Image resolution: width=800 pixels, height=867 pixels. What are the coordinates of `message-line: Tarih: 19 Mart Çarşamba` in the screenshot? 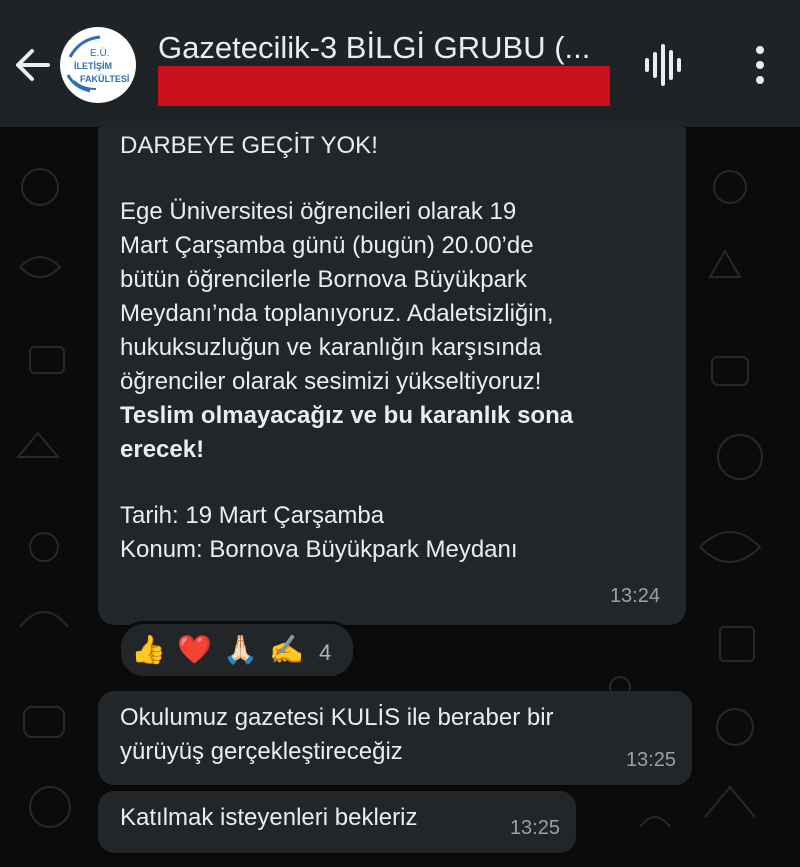 It's located at (252, 515).